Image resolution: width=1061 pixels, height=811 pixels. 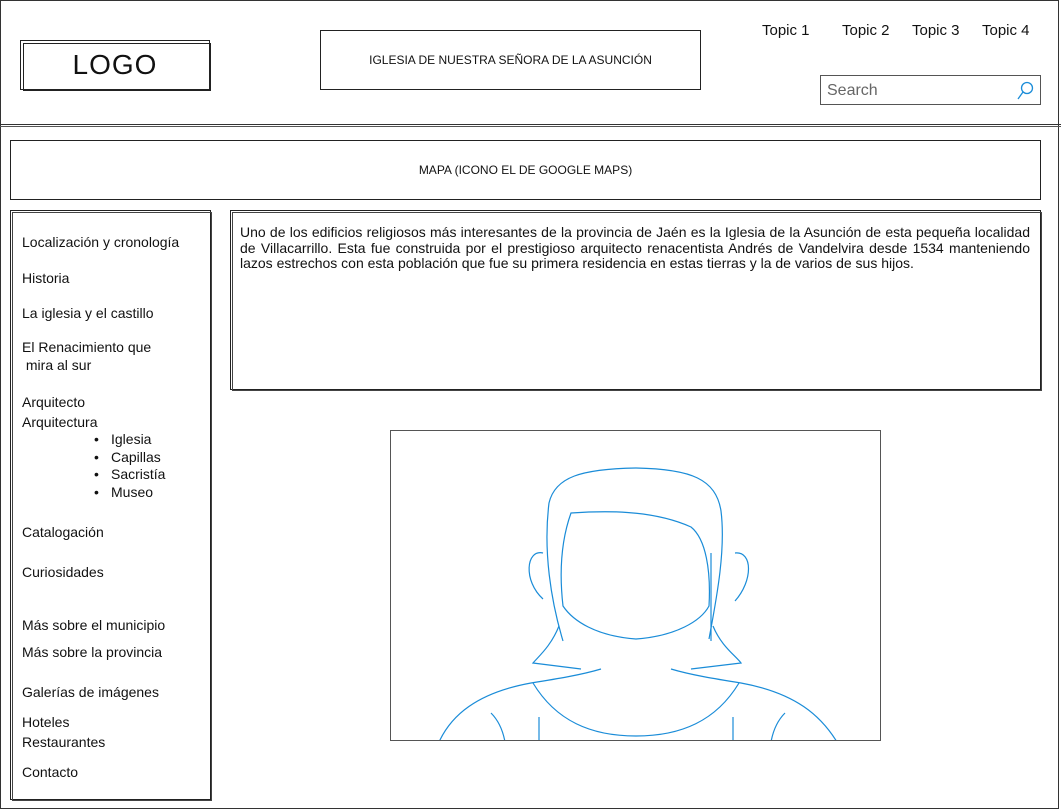 What do you see at coordinates (866, 30) in the screenshot?
I see `nav-topic-2: Topic 2` at bounding box center [866, 30].